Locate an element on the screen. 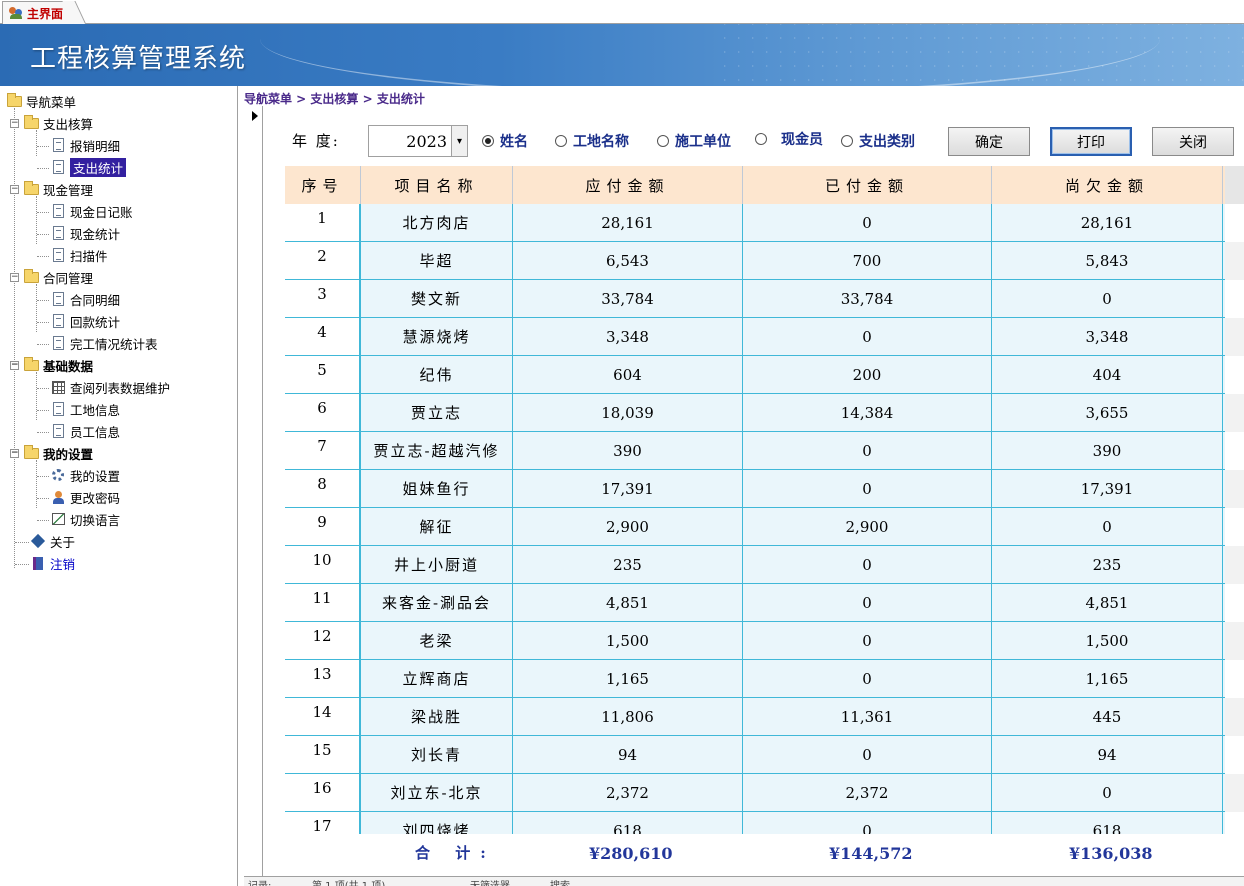  tab-strip: 主界面 is located at coordinates (622, 12).